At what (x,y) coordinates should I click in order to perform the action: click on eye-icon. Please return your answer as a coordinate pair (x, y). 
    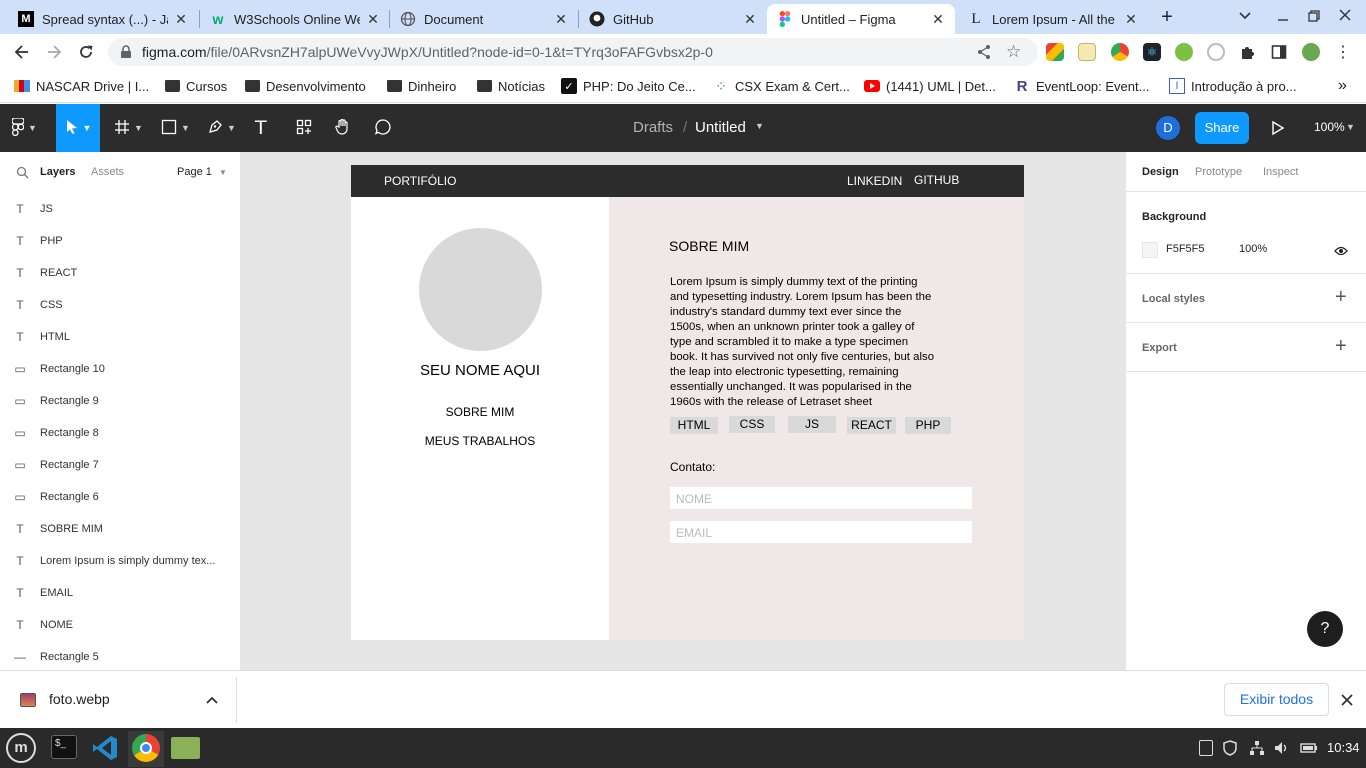
    Looking at the image, I should click on (1341, 253).